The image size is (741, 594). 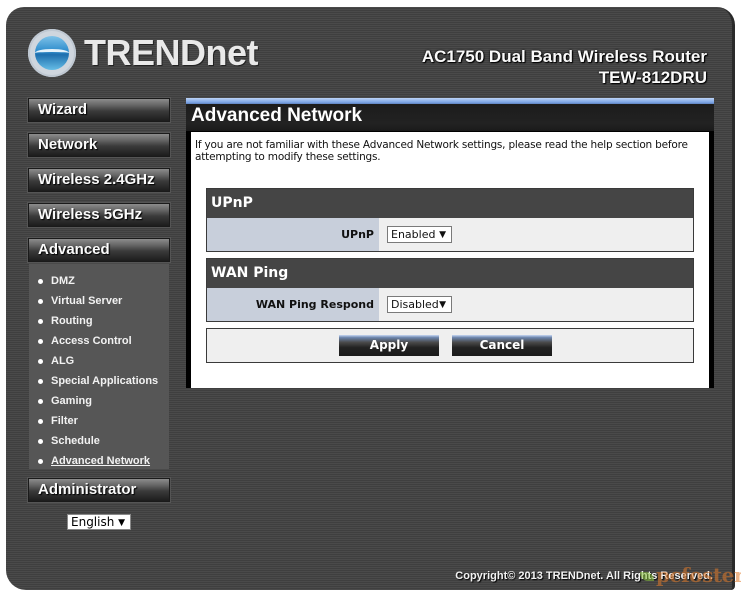 What do you see at coordinates (564, 56) in the screenshot?
I see `product-line: AC1750 Dual Band Wireless Router` at bounding box center [564, 56].